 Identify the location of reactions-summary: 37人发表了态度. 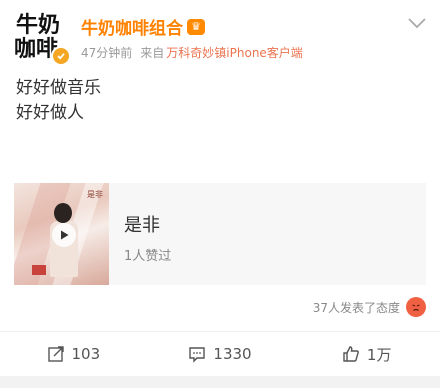
(369, 307).